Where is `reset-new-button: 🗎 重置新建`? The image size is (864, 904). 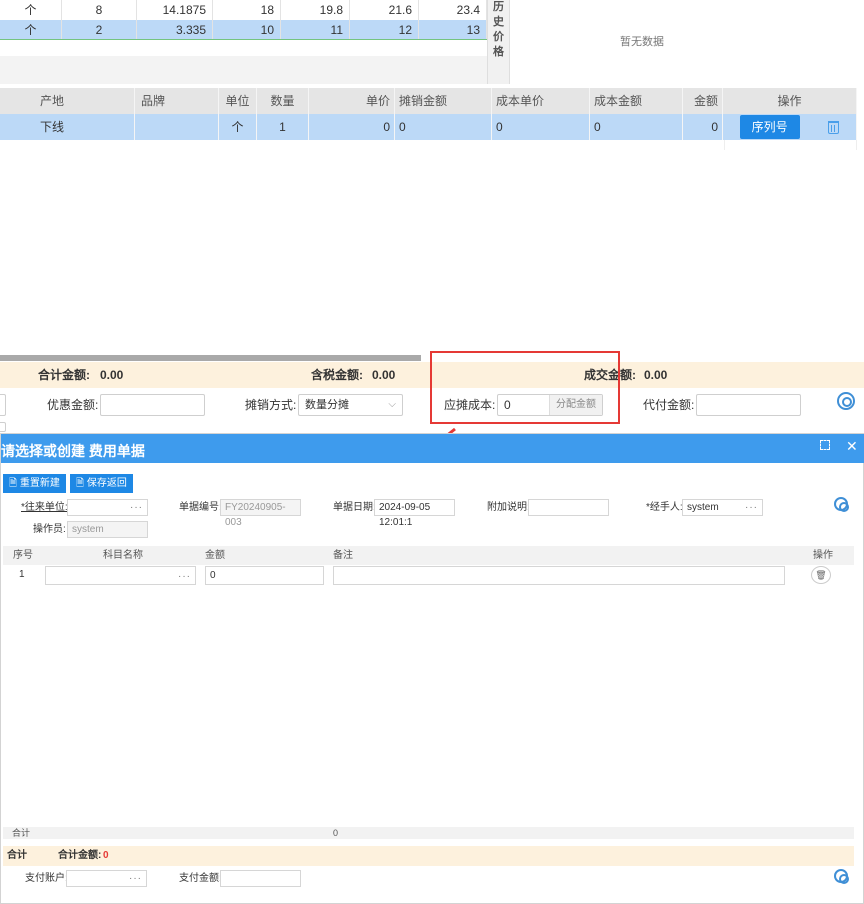
reset-new-button: 🗎 重置新建 is located at coordinates (34, 483).